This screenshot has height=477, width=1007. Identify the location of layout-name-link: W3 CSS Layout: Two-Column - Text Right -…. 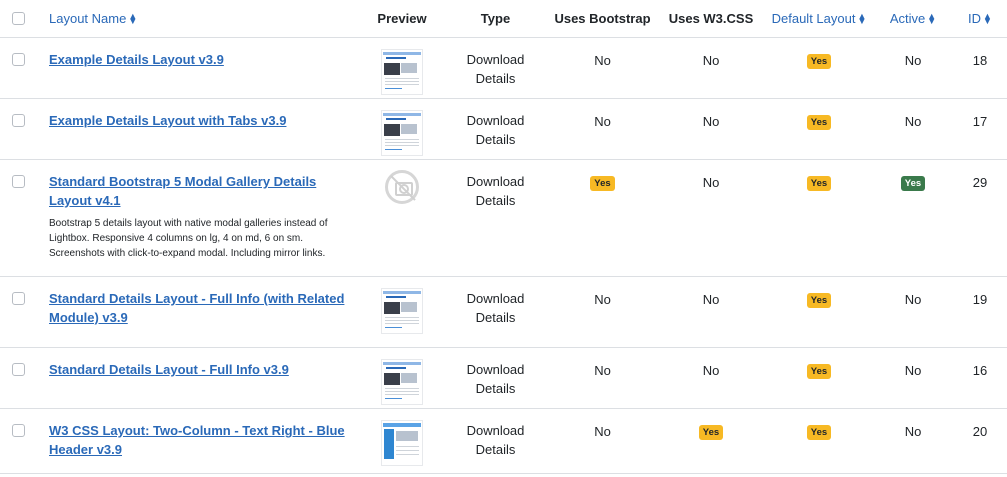
(201, 440).